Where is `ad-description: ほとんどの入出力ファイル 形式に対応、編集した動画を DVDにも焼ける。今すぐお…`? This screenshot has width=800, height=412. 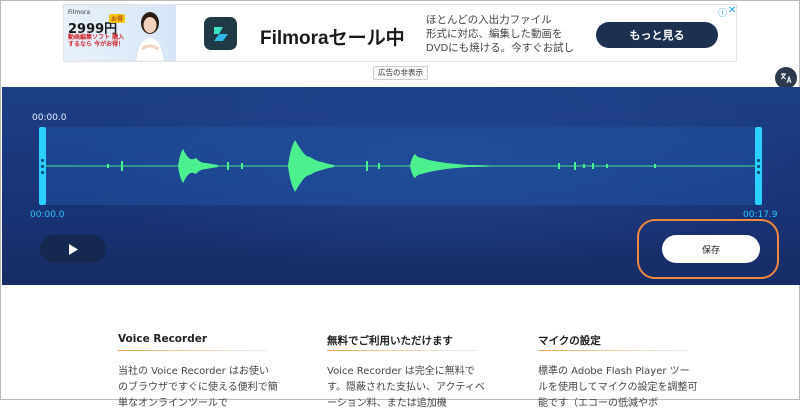 ad-description: ほとんどの入出力ファイル 形式に対応、編集した動画を DVDにも焼ける。今すぐお… is located at coordinates (511, 34).